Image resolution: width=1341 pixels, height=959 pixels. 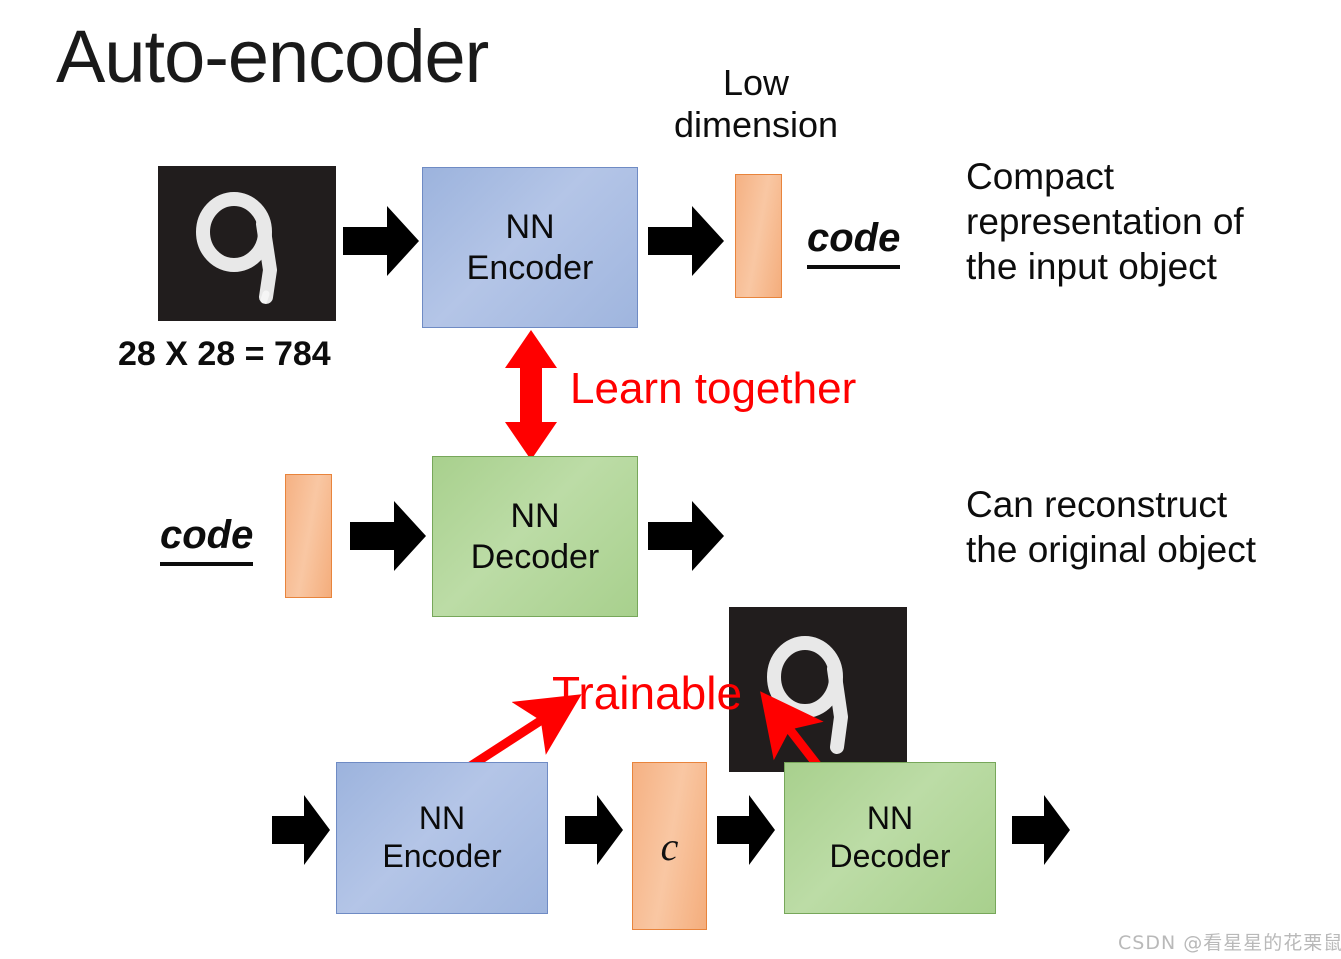 What do you see at coordinates (647, 693) in the screenshot?
I see `trainable-label: Trainable` at bounding box center [647, 693].